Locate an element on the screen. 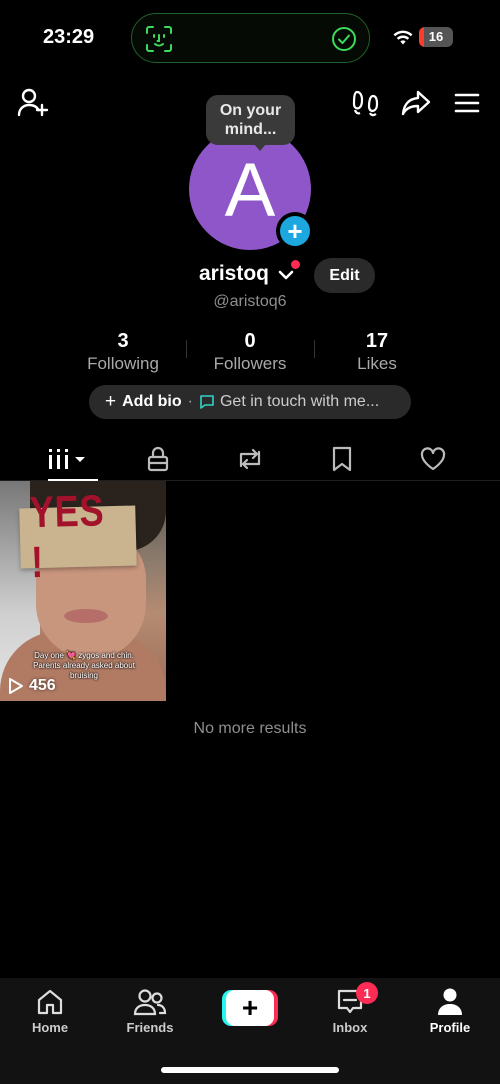 This screenshot has width=500, height=1084. create-icon: + is located at coordinates (250, 1008).